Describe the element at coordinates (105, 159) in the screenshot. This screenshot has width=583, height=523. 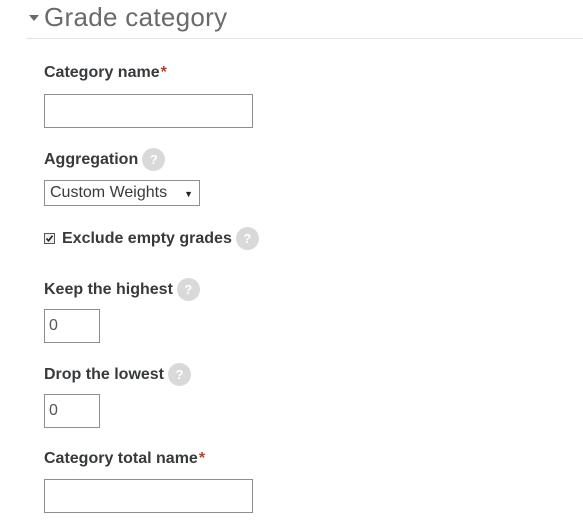
I see `aggregation-label: Aggregation ?` at that location.